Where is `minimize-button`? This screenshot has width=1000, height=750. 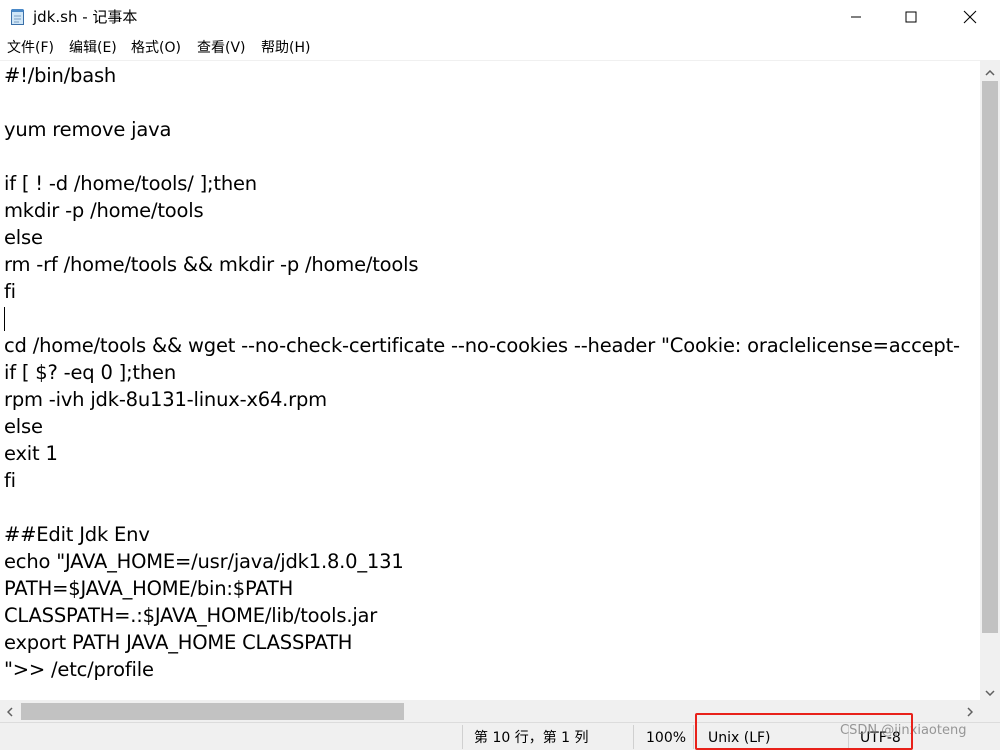
minimize-button is located at coordinates (856, 17).